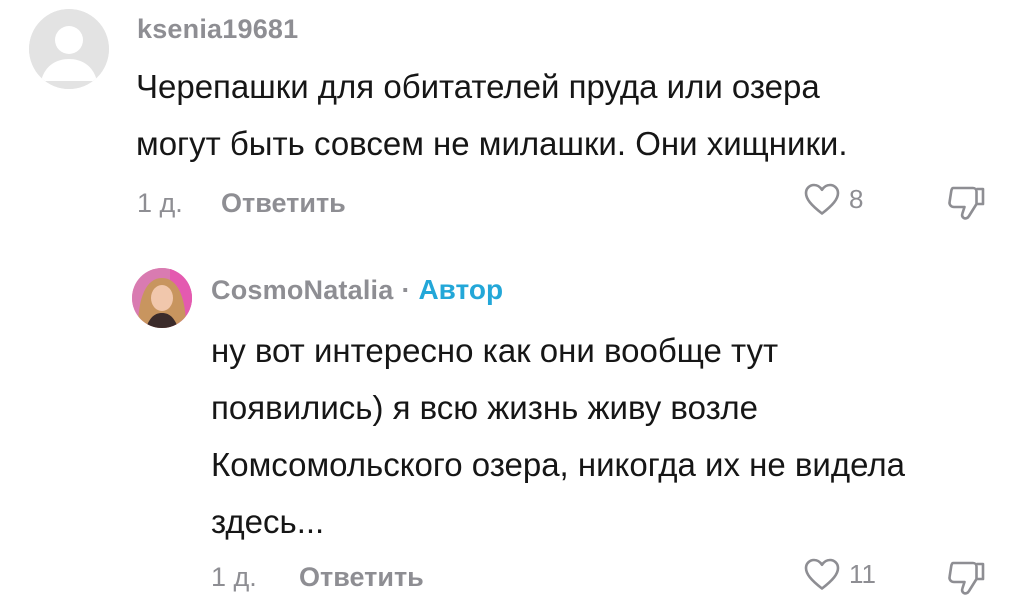 The height and width of the screenshot is (599, 1024). What do you see at coordinates (461, 289) in the screenshot?
I see `author-badge: Автор` at bounding box center [461, 289].